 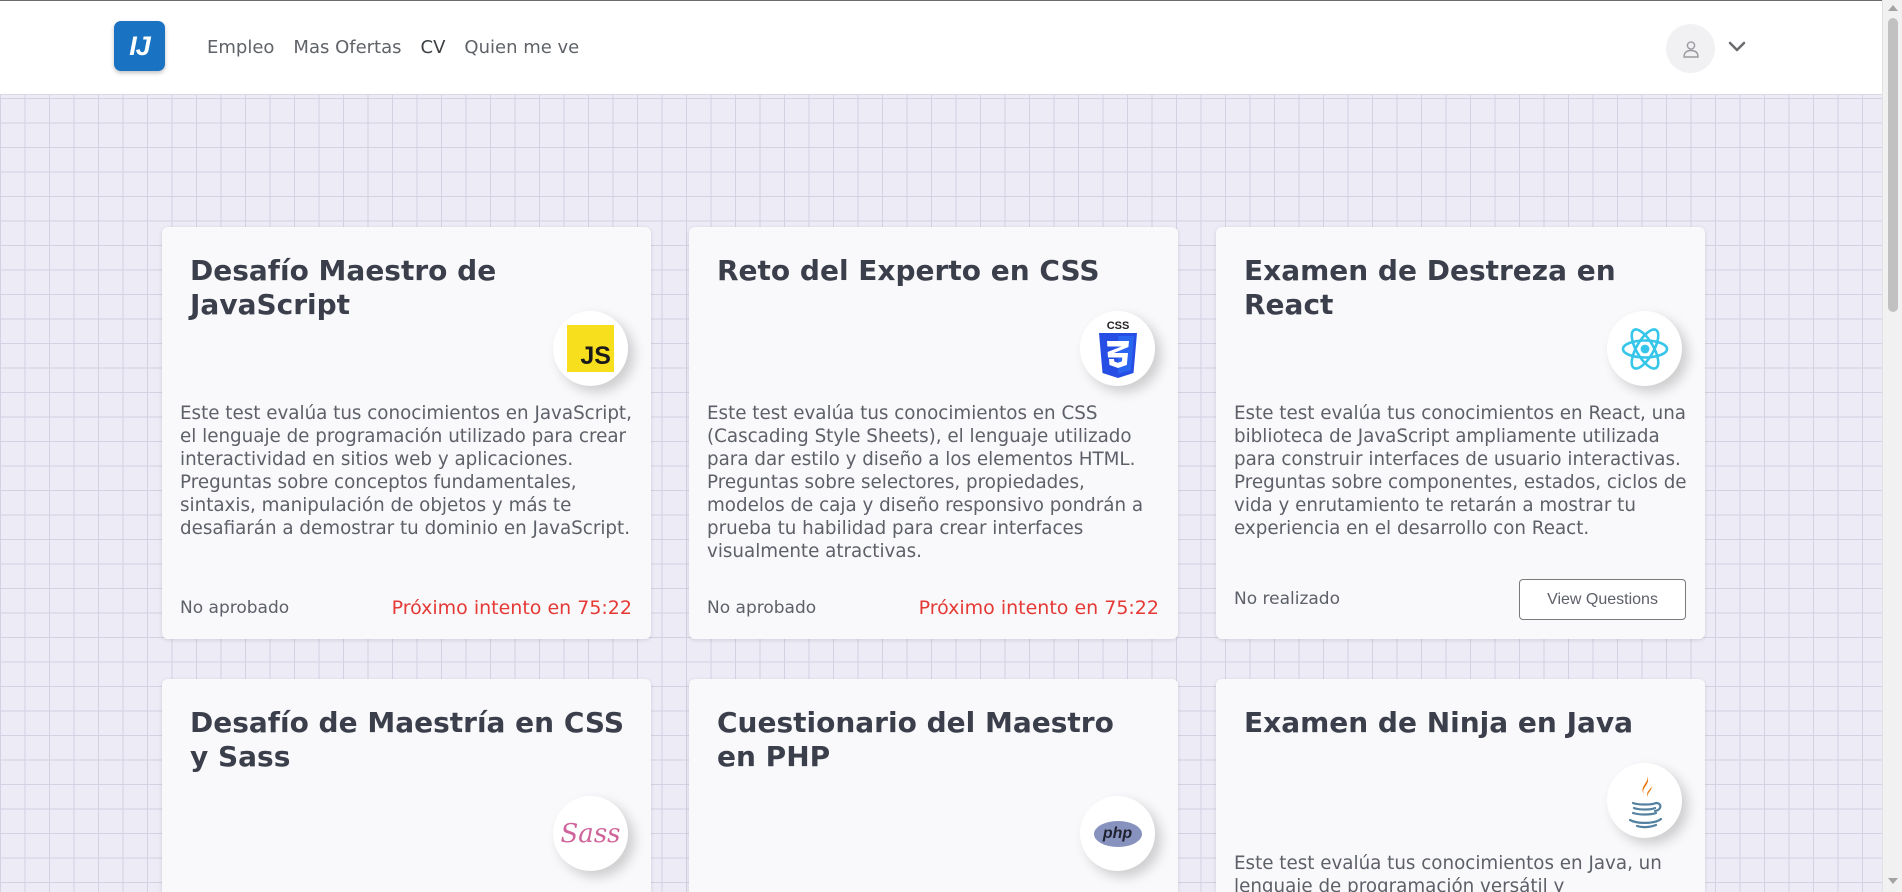 I want to click on react-icon-badge, so click(x=1644, y=348).